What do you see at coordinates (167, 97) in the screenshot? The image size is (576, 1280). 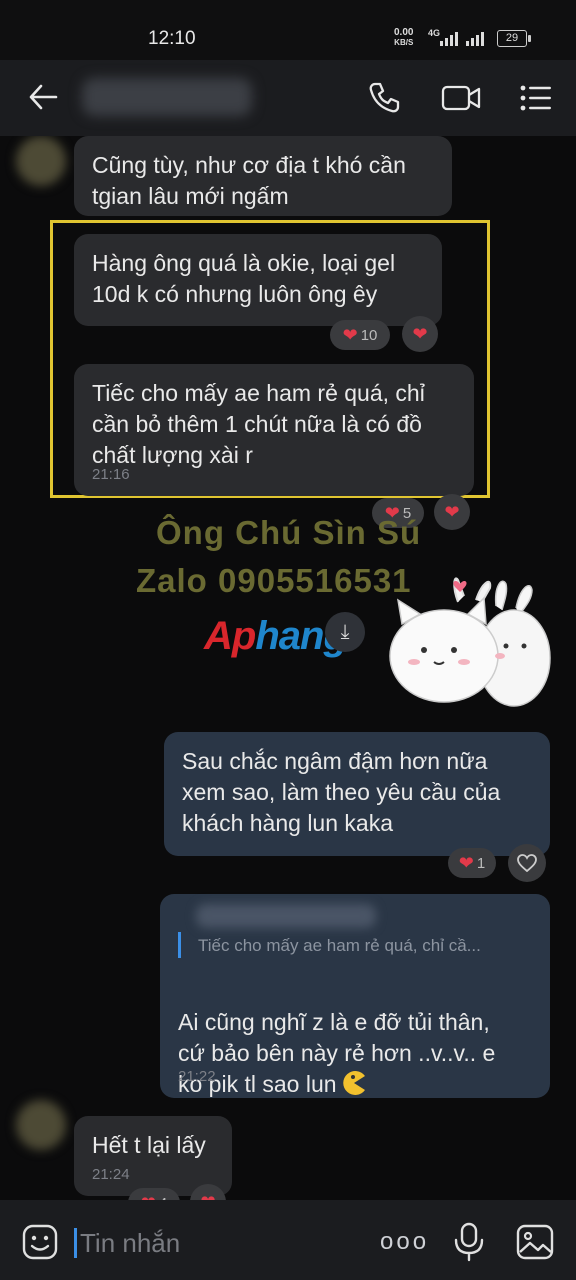 I see `contact-name-blurred` at bounding box center [167, 97].